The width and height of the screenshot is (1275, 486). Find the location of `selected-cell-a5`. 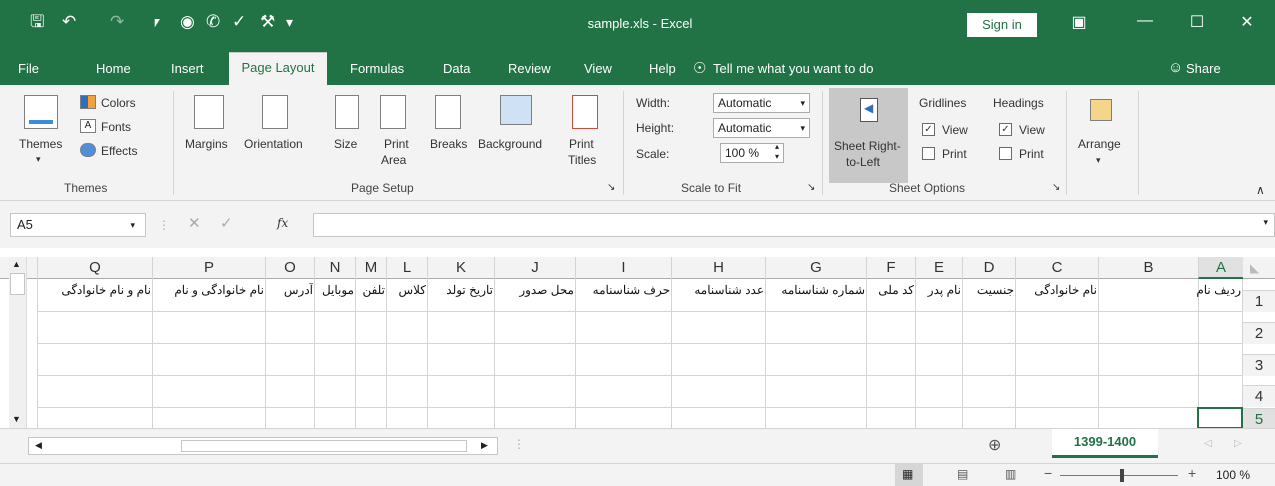

selected-cell-a5 is located at coordinates (1220, 417).